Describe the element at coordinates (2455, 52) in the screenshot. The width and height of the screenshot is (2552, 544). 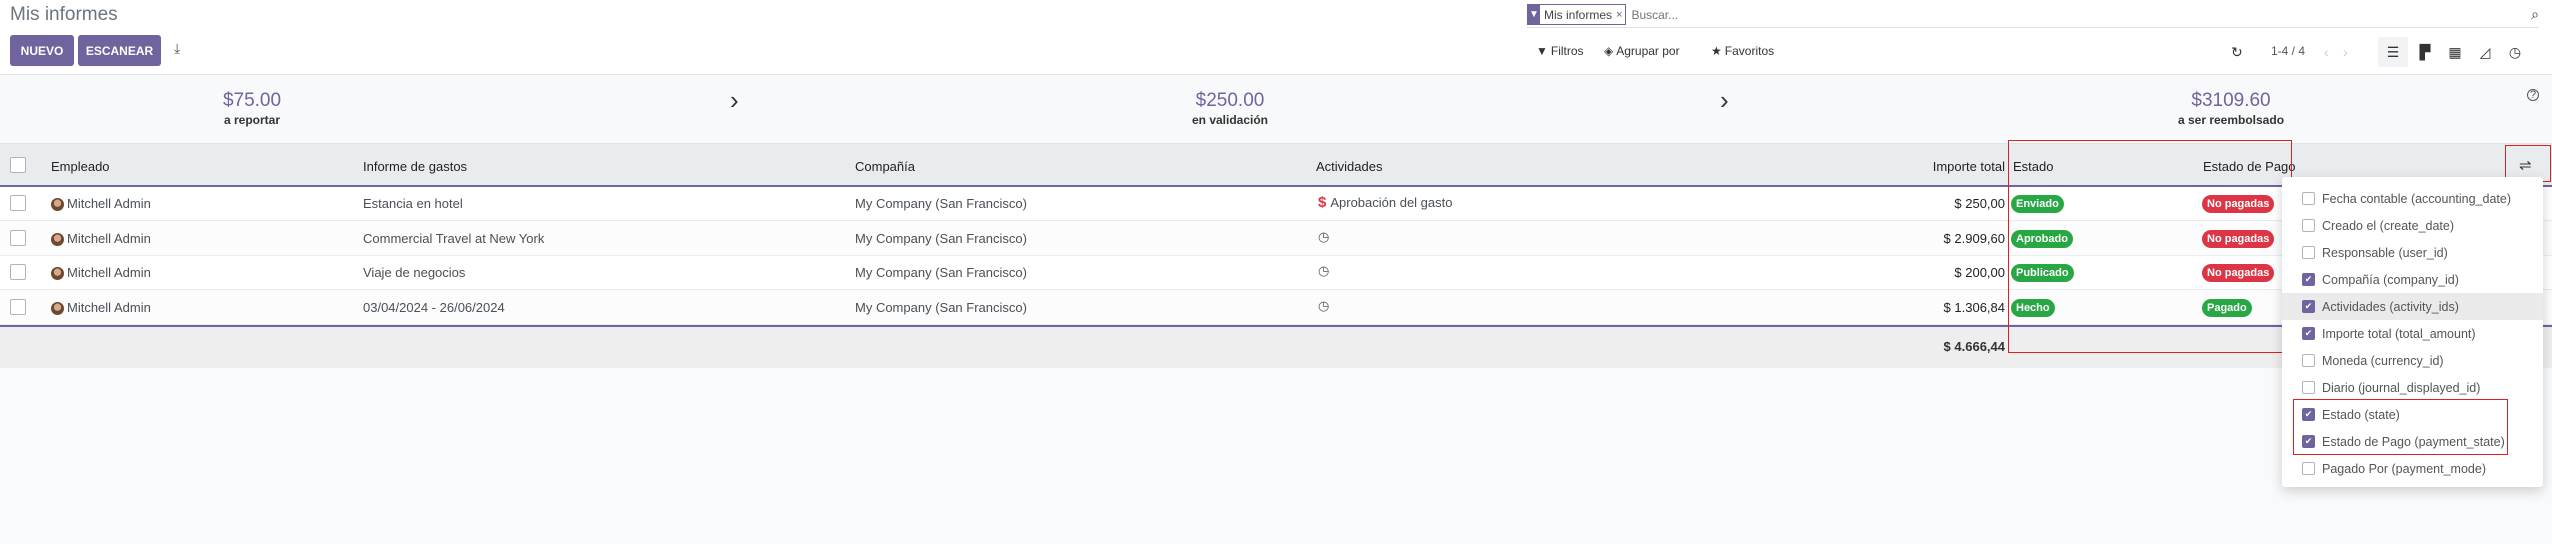
I see `pivot-view-icon: ▦` at that location.